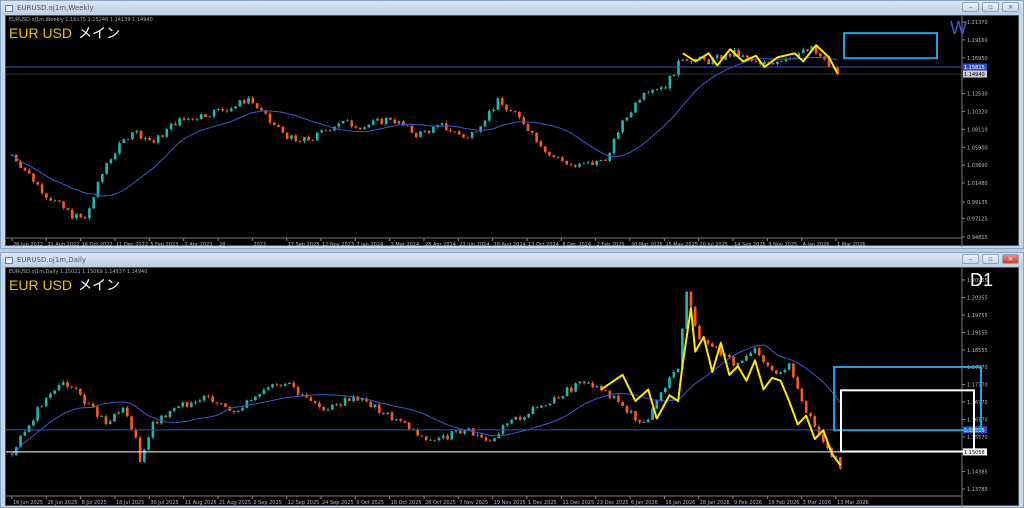  Describe the element at coordinates (405, 244) in the screenshot. I see `date-tick-label: 3 Mar 2024` at that location.